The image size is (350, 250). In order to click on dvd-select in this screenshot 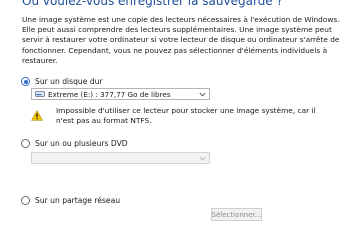, I will do `click(120, 158)`.